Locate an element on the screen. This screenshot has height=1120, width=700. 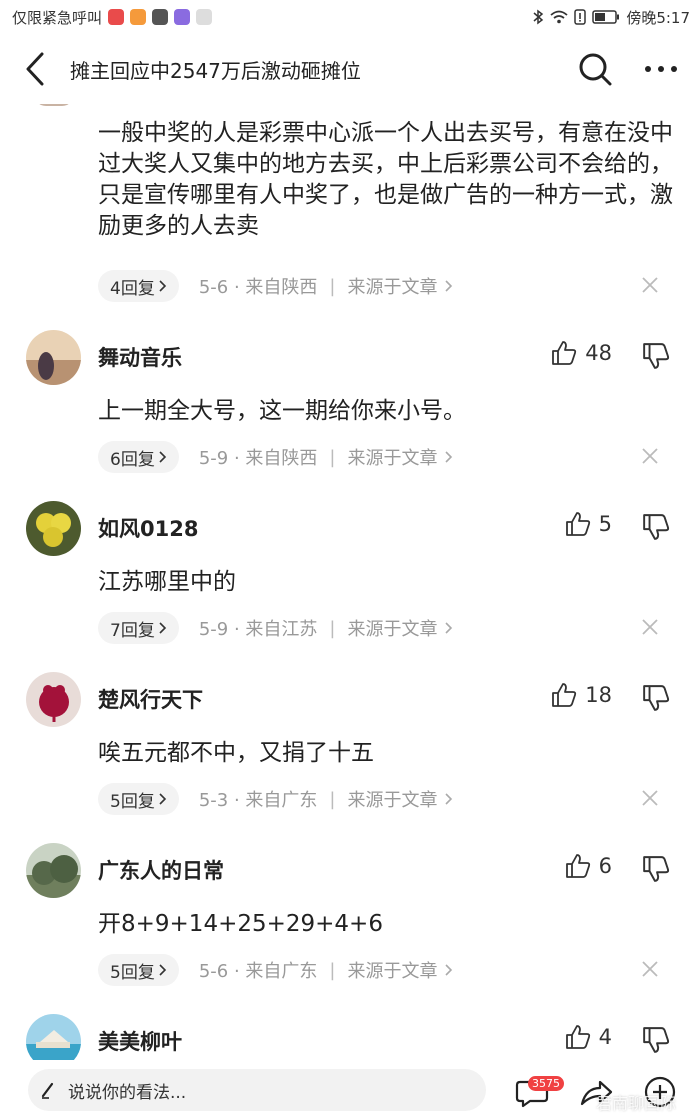
more-dots-icon is located at coordinates (661, 69).